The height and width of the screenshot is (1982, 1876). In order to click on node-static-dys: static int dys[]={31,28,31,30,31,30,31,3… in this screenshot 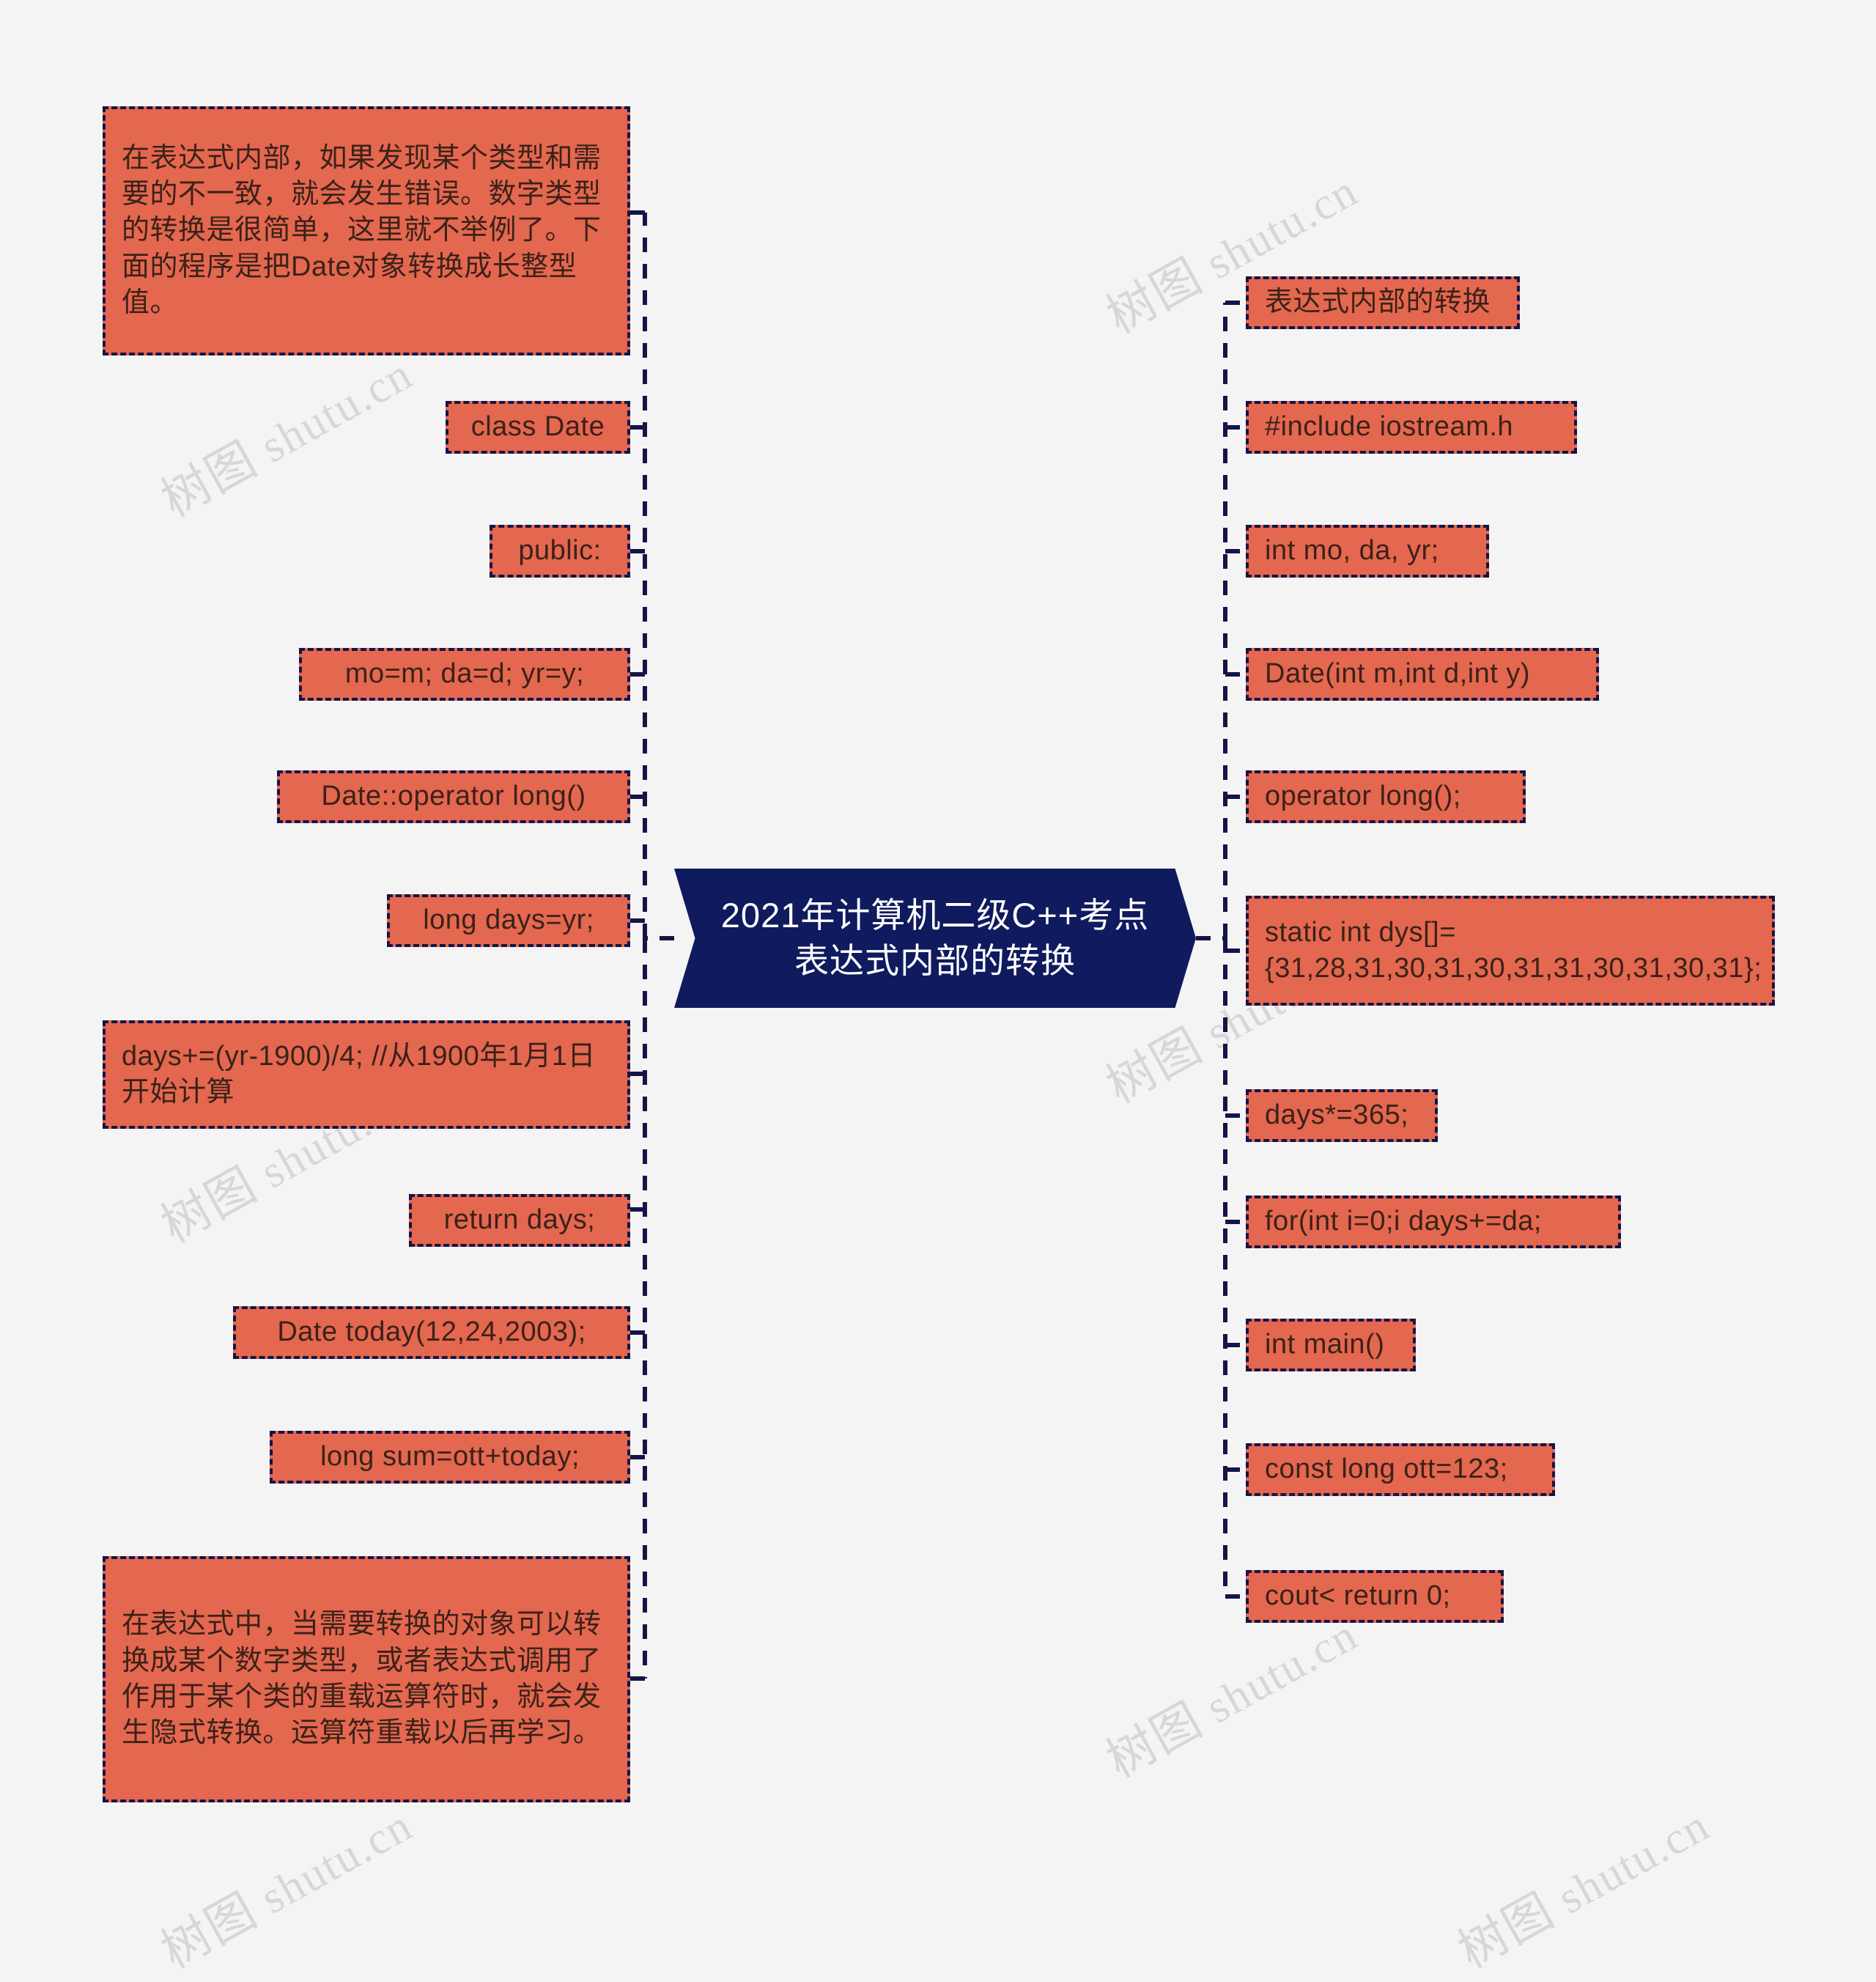, I will do `click(1510, 951)`.